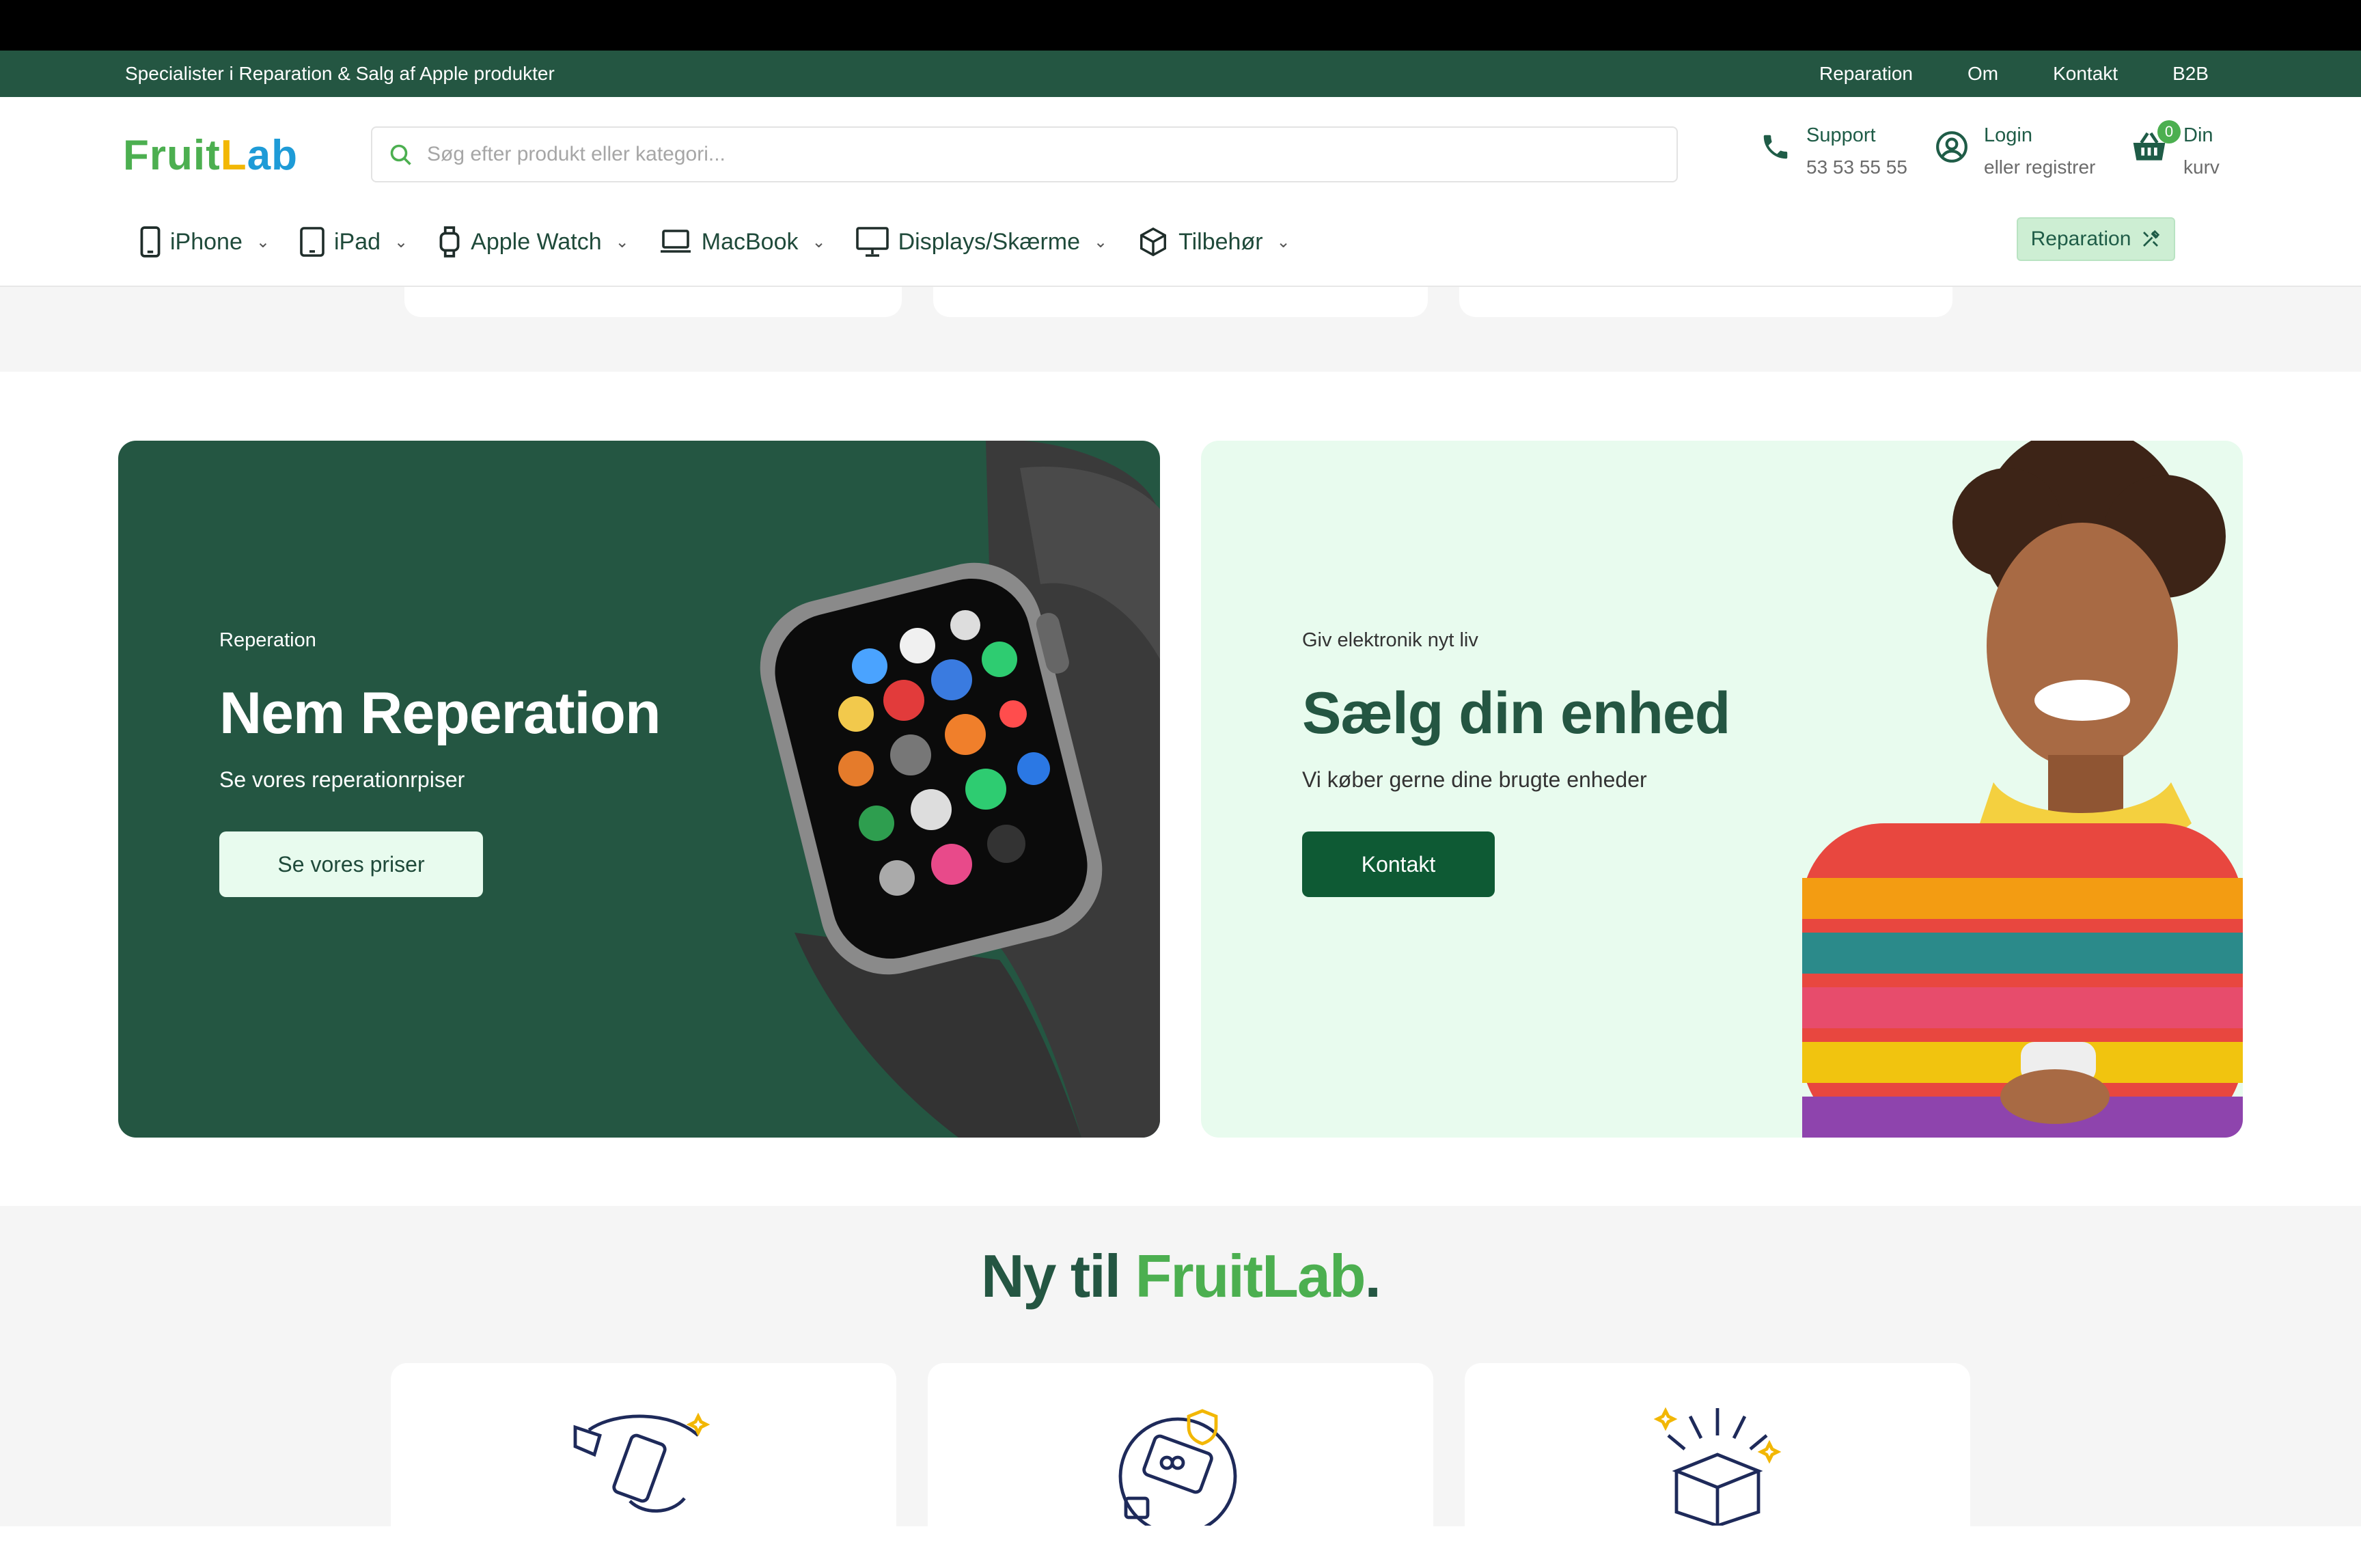 This screenshot has width=2361, height=1568. I want to click on support-label: Support, so click(1841, 135).